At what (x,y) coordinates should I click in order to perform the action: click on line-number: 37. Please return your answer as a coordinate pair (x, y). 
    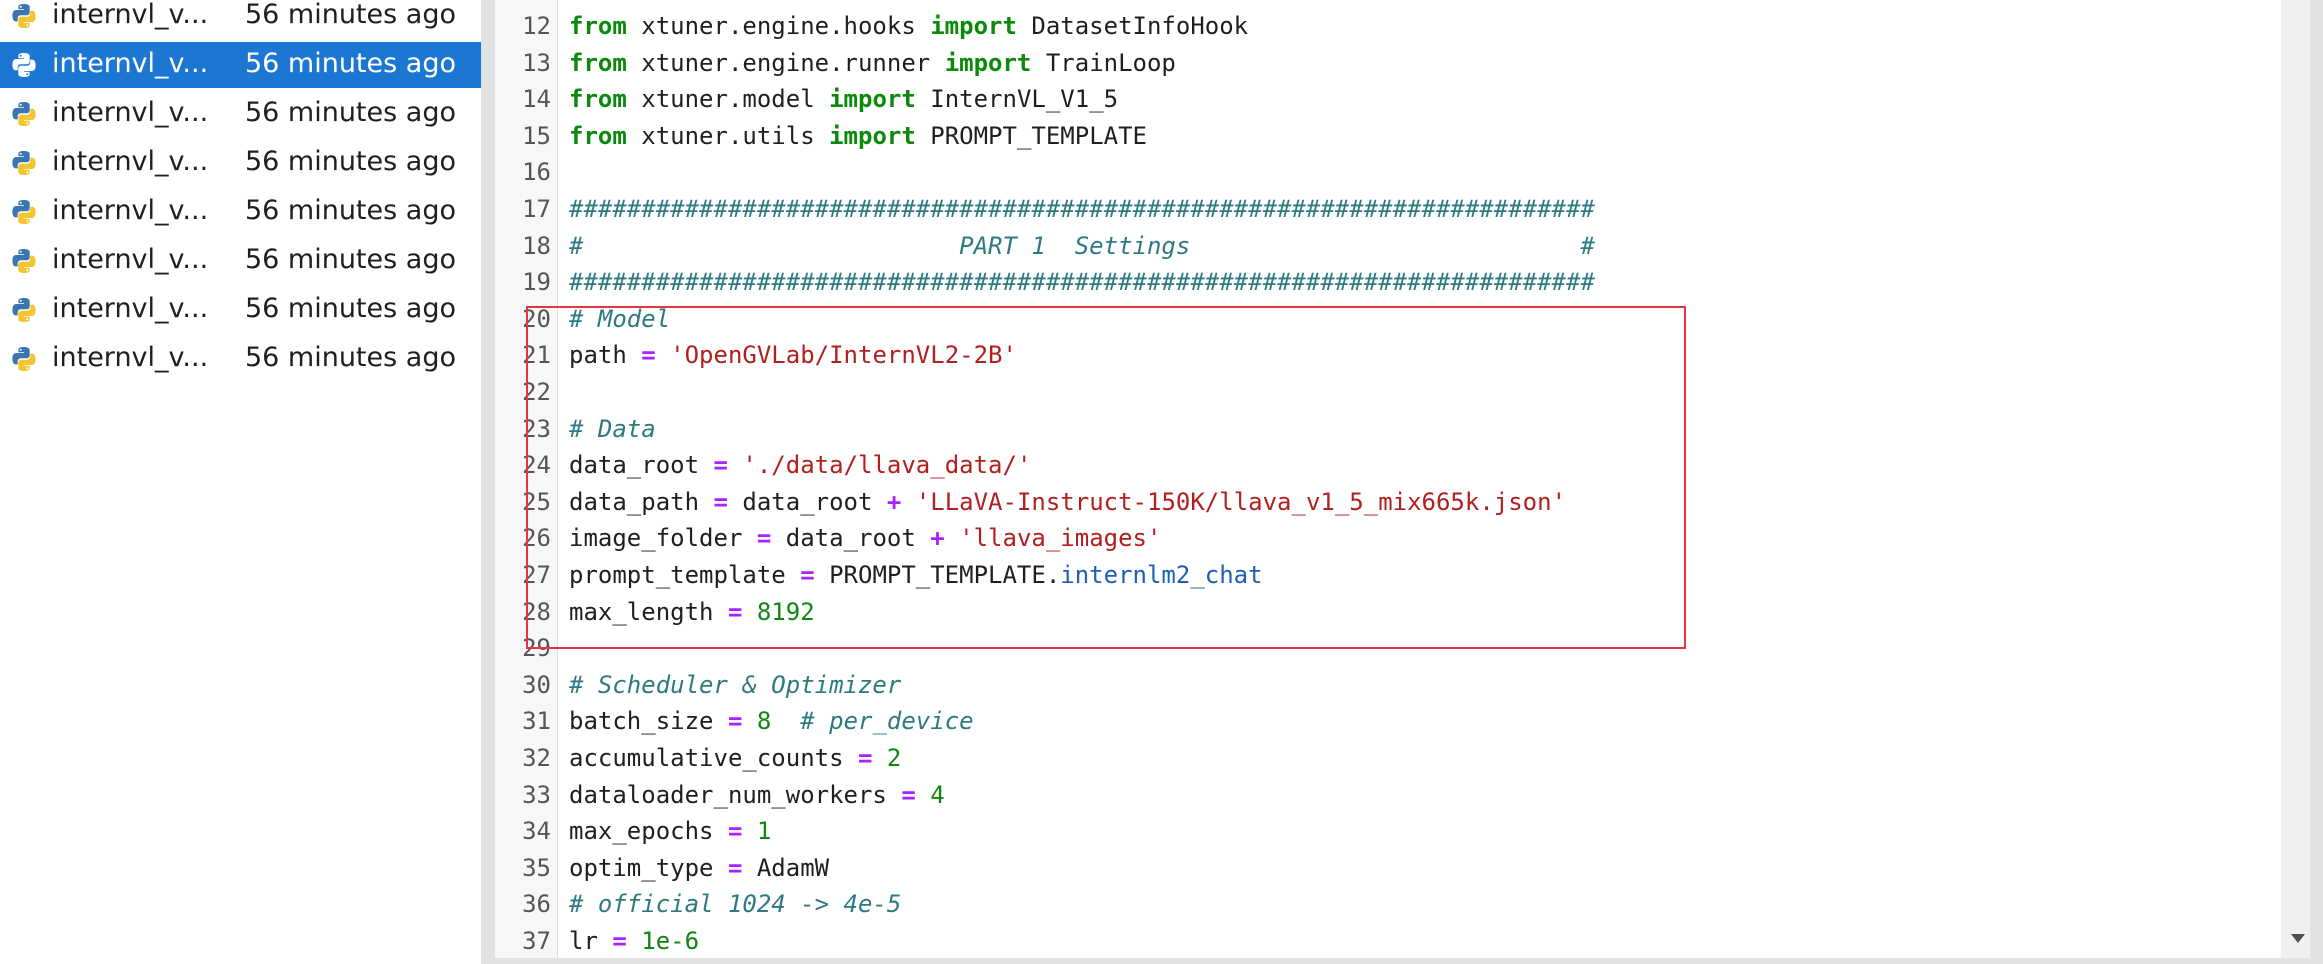
    Looking at the image, I should click on (536, 941).